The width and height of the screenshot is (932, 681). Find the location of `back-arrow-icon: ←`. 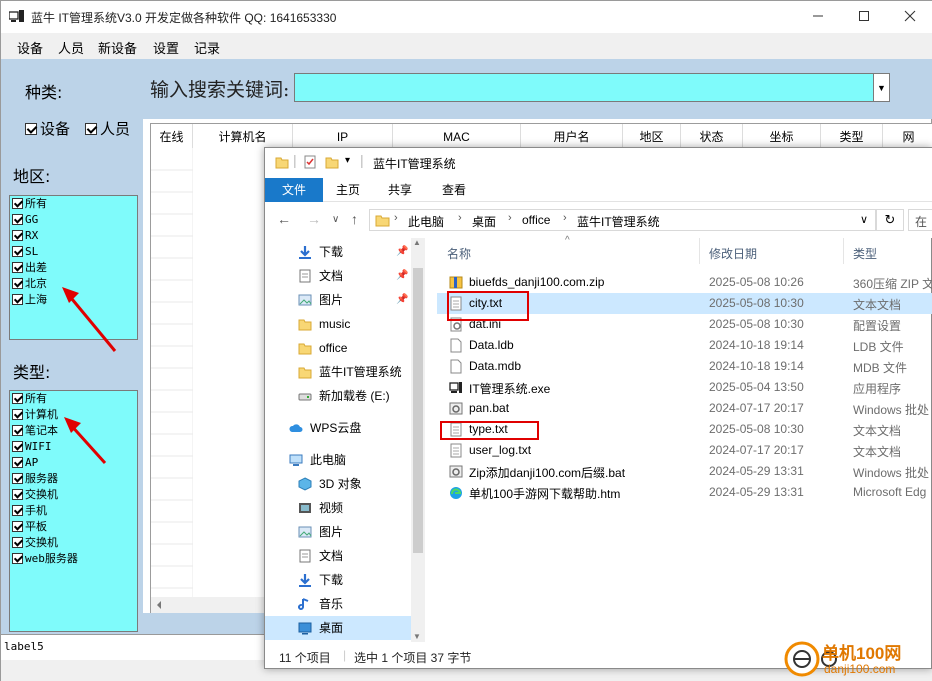

back-arrow-icon: ← is located at coordinates (284, 219).